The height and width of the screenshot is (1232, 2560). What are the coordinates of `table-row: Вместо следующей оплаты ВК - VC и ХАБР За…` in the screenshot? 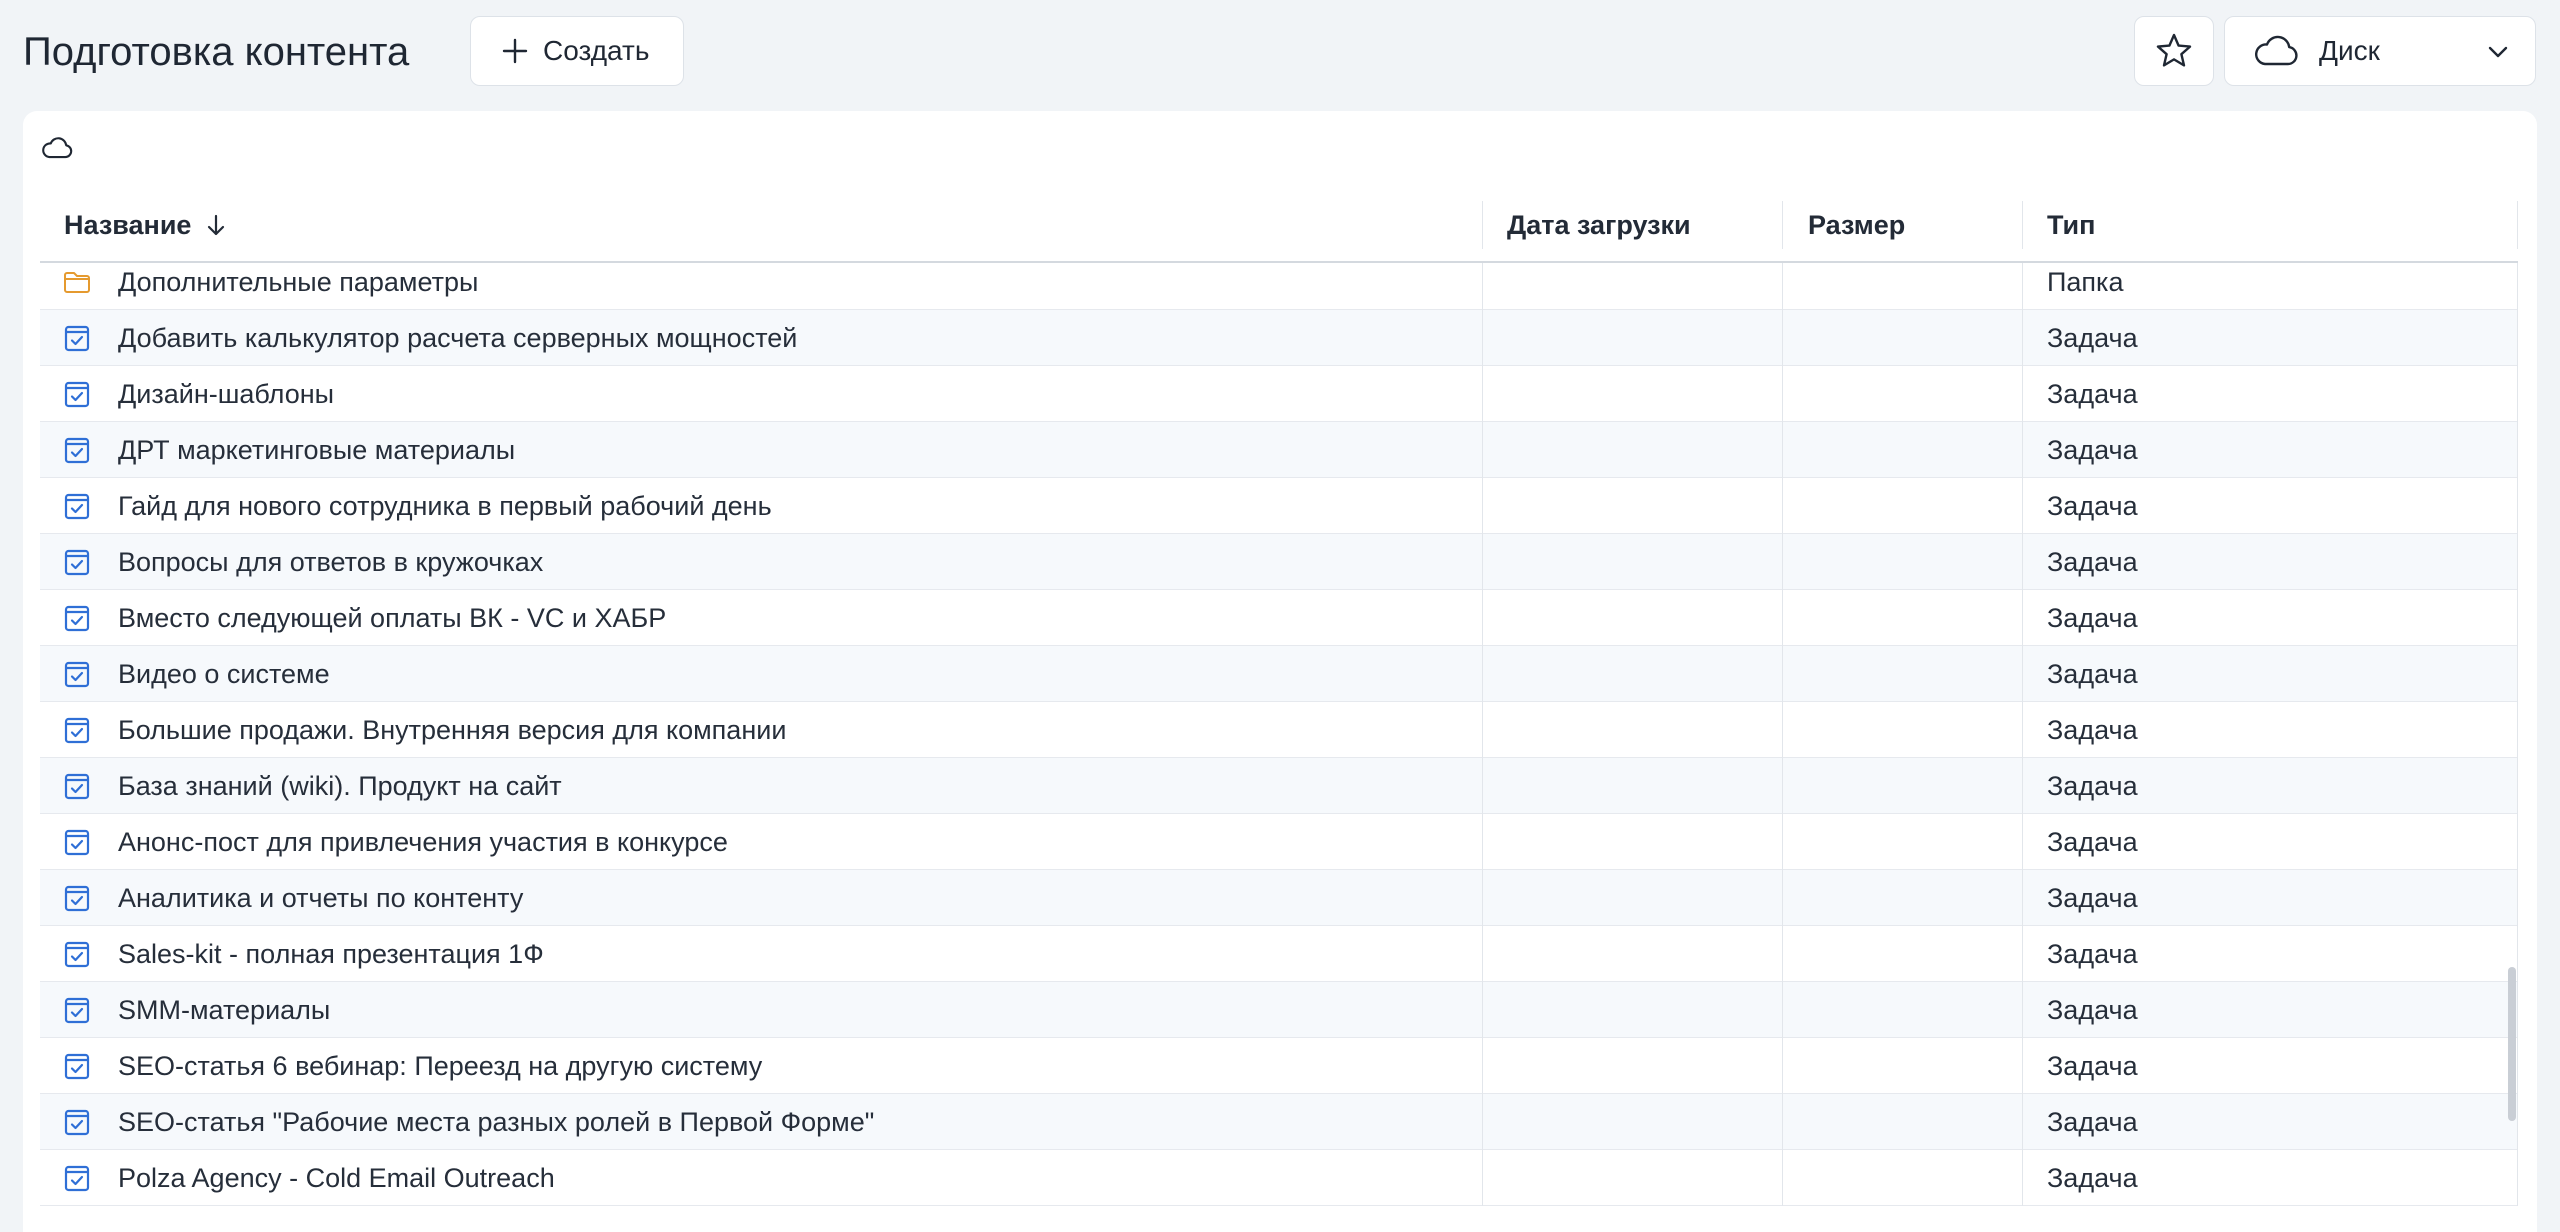 It's located at (1279, 618).